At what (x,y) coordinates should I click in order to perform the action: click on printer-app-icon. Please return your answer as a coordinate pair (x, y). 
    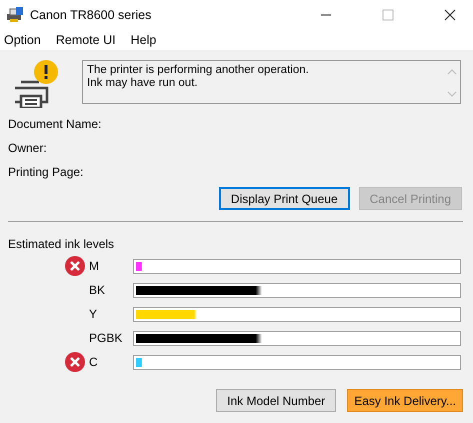
    Looking at the image, I should click on (15, 15).